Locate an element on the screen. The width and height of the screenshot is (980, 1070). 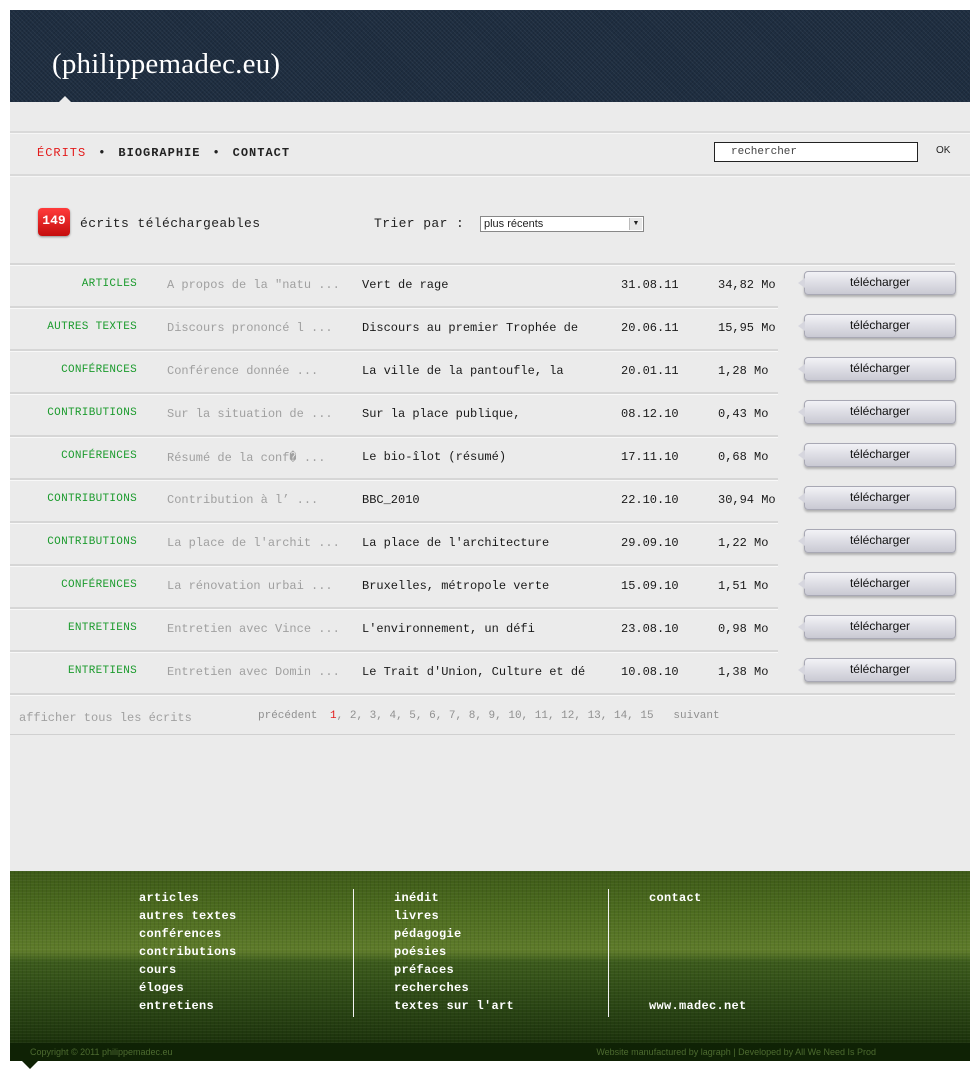
search-input: rechercher is located at coordinates (816, 152).